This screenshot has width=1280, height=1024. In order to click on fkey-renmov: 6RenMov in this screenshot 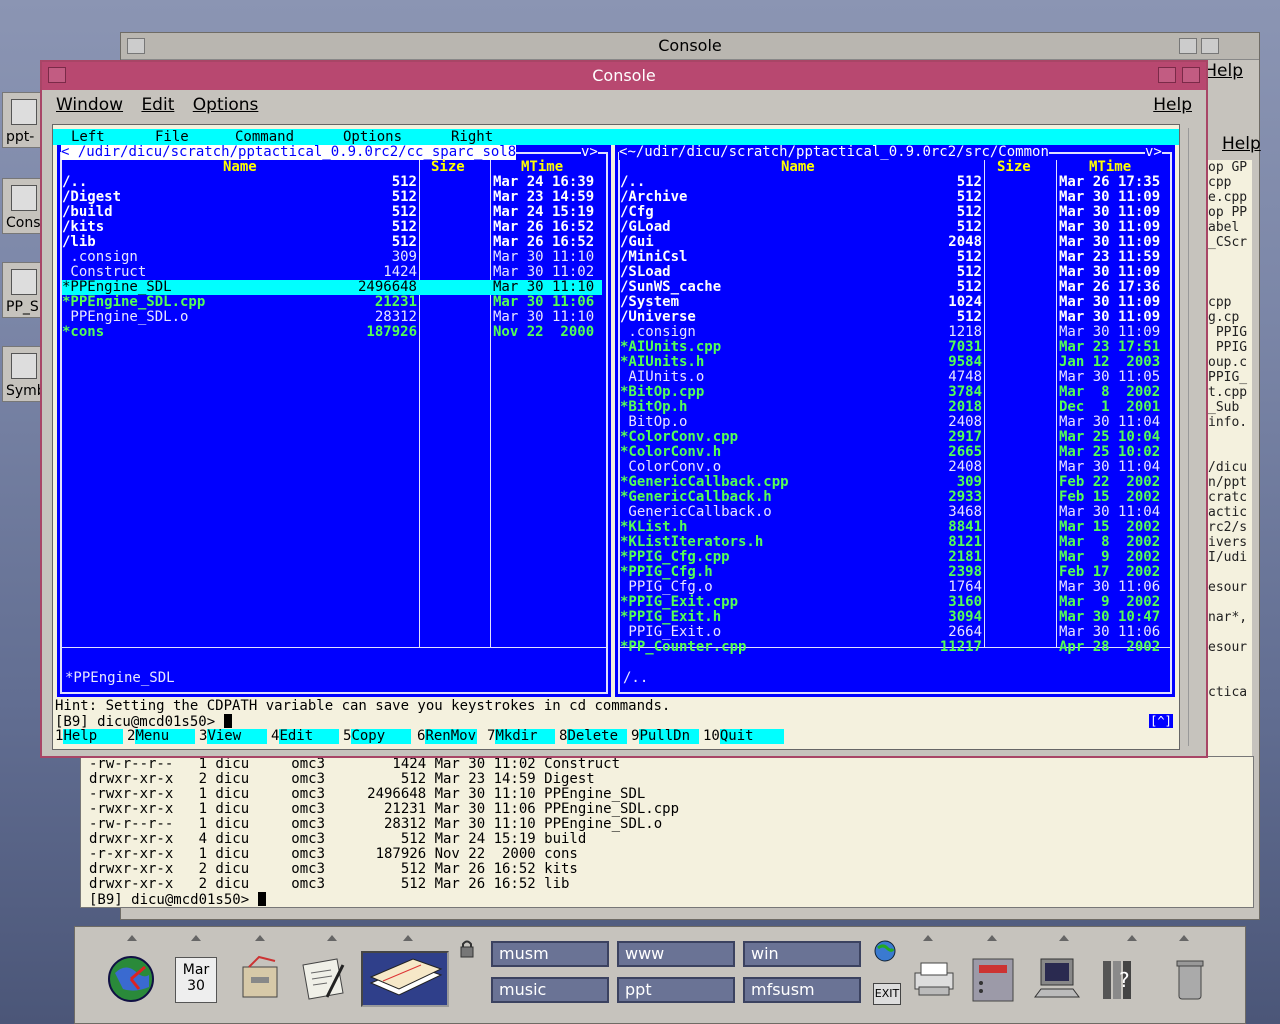, I will do `click(447, 736)`.